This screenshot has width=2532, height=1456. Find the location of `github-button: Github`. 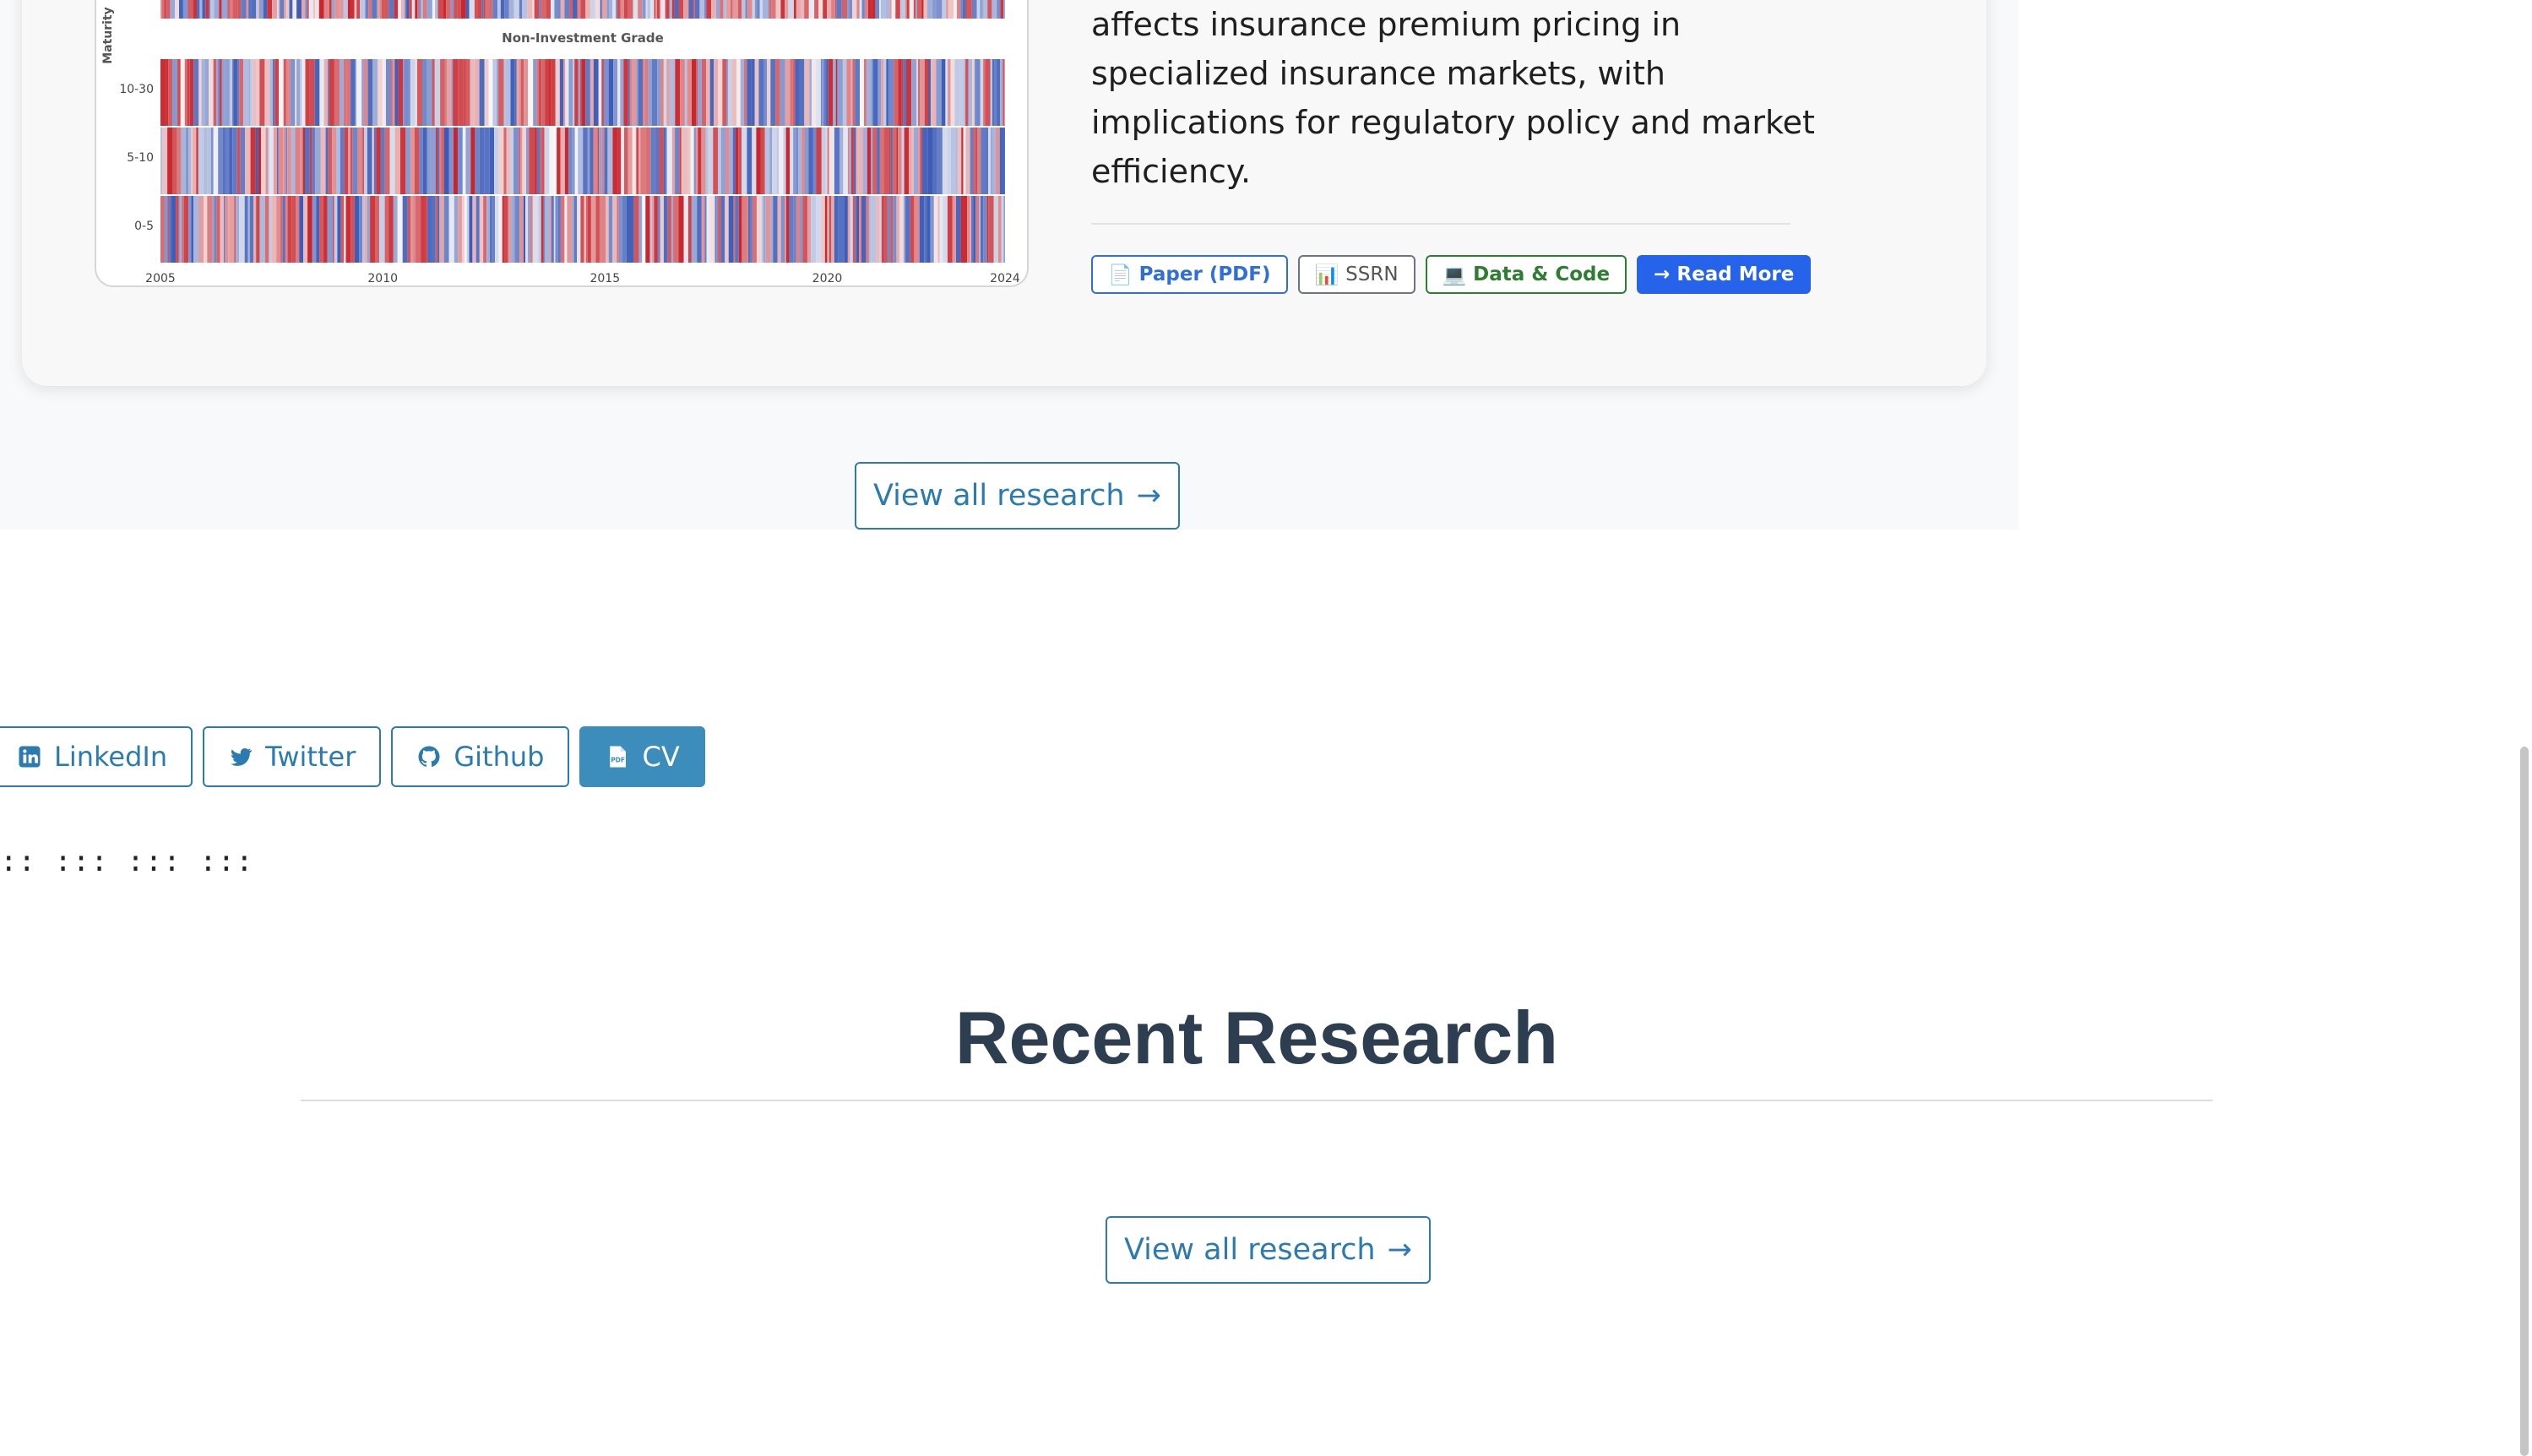

github-button: Github is located at coordinates (480, 757).